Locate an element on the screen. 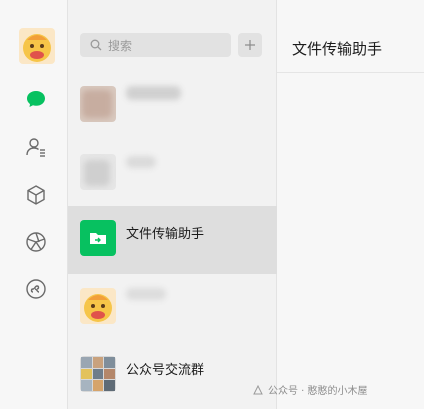 The image size is (424, 409). search-icon is located at coordinates (96, 45).